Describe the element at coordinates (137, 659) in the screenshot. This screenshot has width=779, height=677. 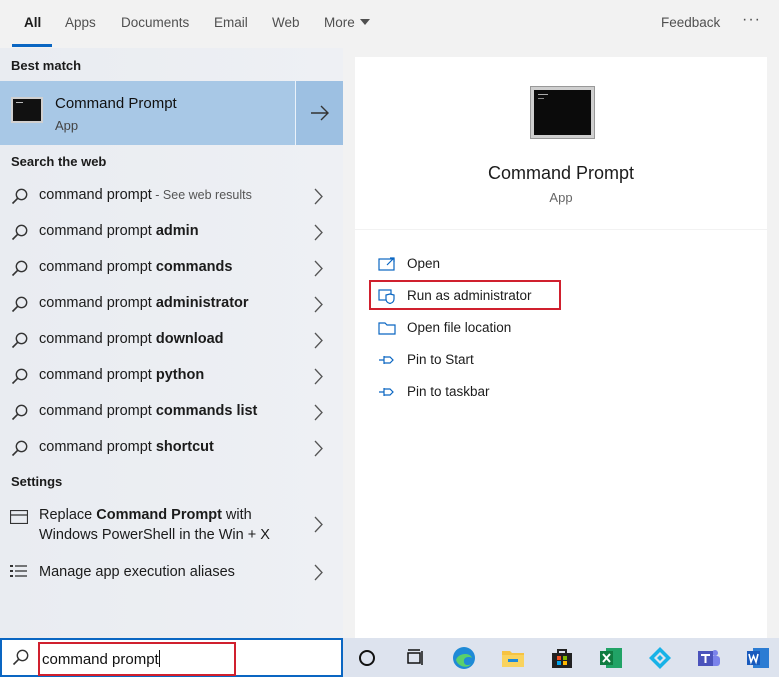
I see `search-input: command prompt` at that location.